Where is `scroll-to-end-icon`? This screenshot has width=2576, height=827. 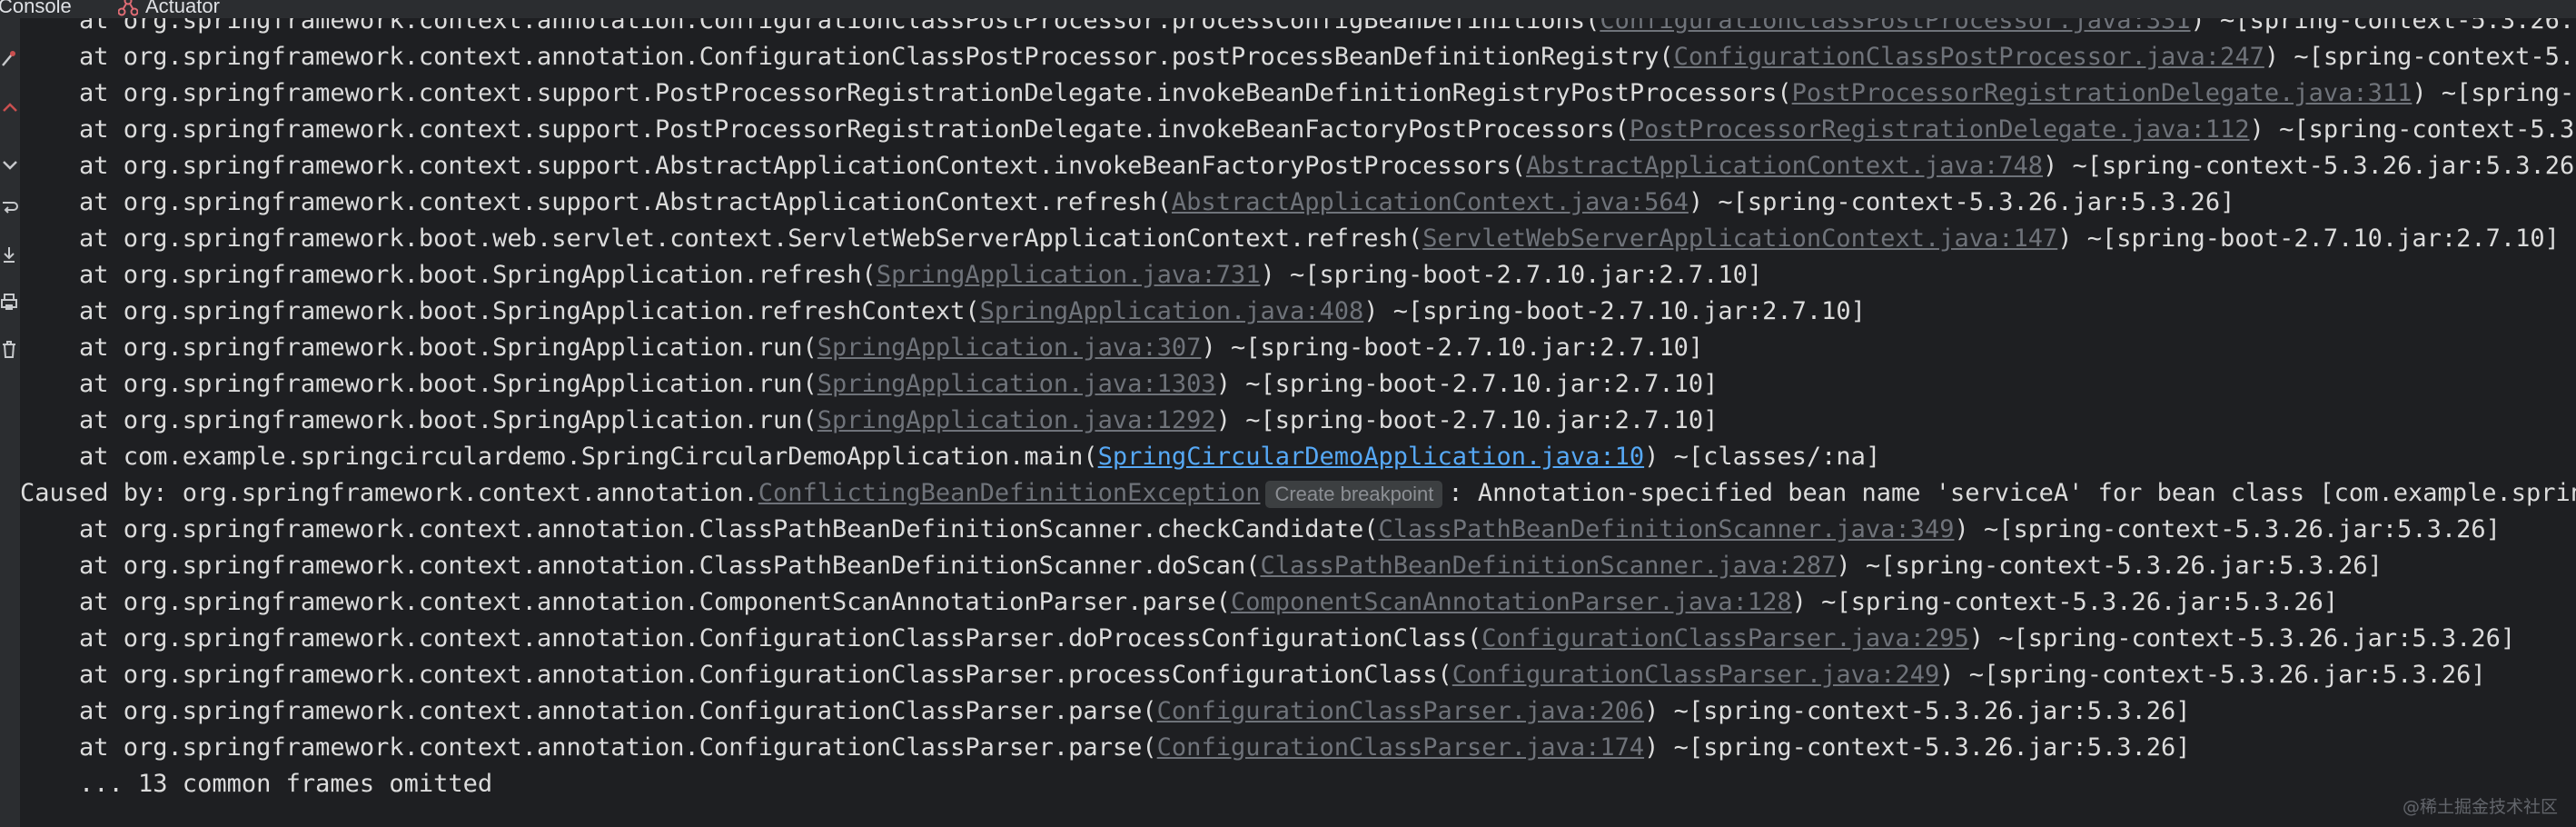
scroll-to-end-icon is located at coordinates (9, 256).